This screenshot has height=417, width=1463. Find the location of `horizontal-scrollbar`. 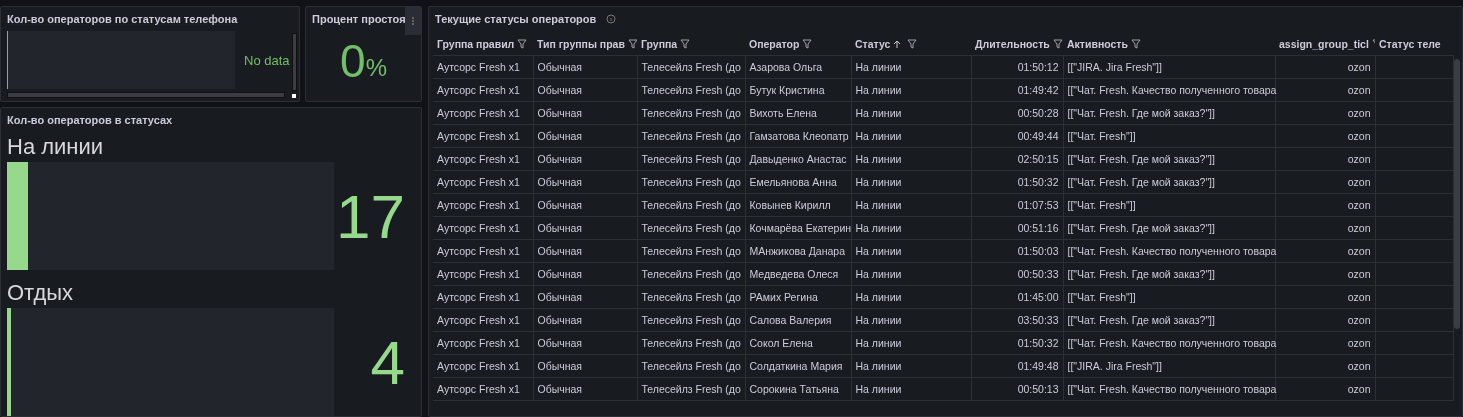

horizontal-scrollbar is located at coordinates (146, 95).